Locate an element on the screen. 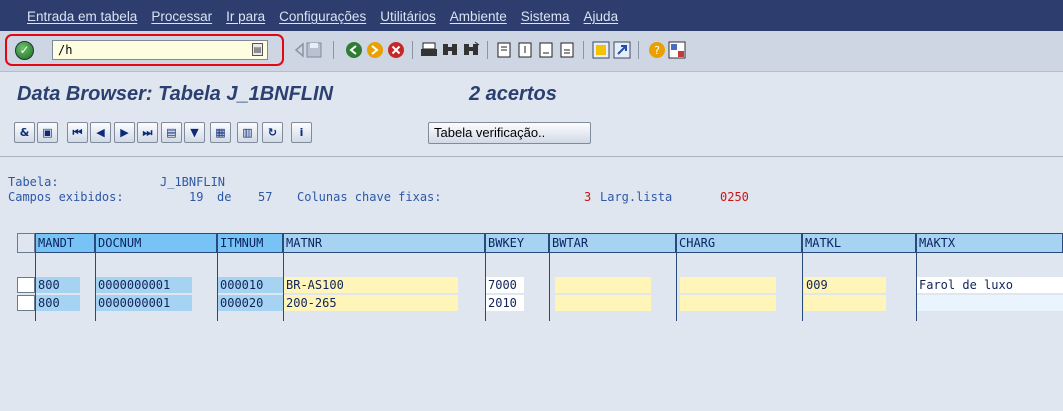 The height and width of the screenshot is (411, 1063). table-cell: 000020 is located at coordinates (250, 303).